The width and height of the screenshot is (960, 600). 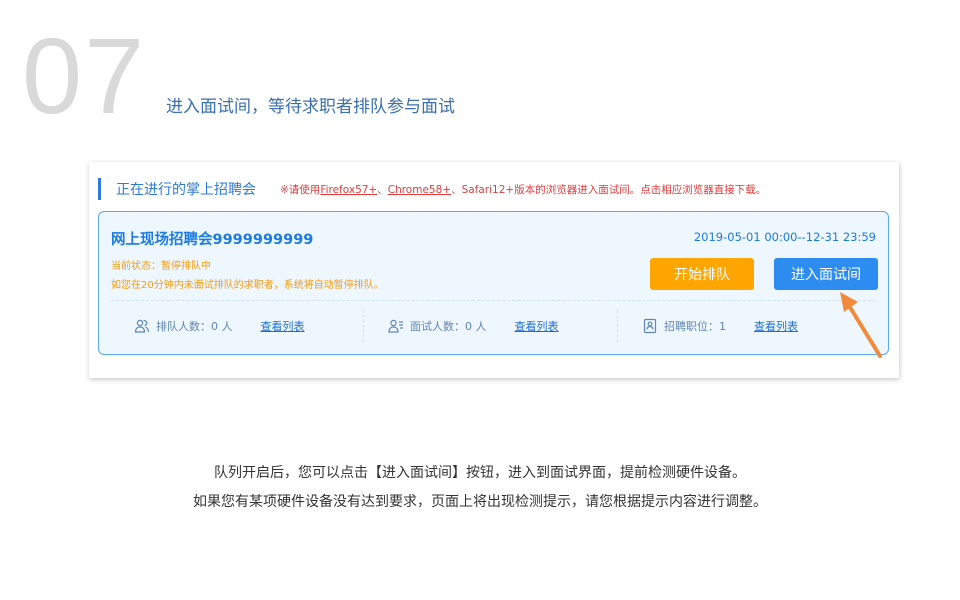 I want to click on notice-prefix: ※请使用, so click(x=300, y=189).